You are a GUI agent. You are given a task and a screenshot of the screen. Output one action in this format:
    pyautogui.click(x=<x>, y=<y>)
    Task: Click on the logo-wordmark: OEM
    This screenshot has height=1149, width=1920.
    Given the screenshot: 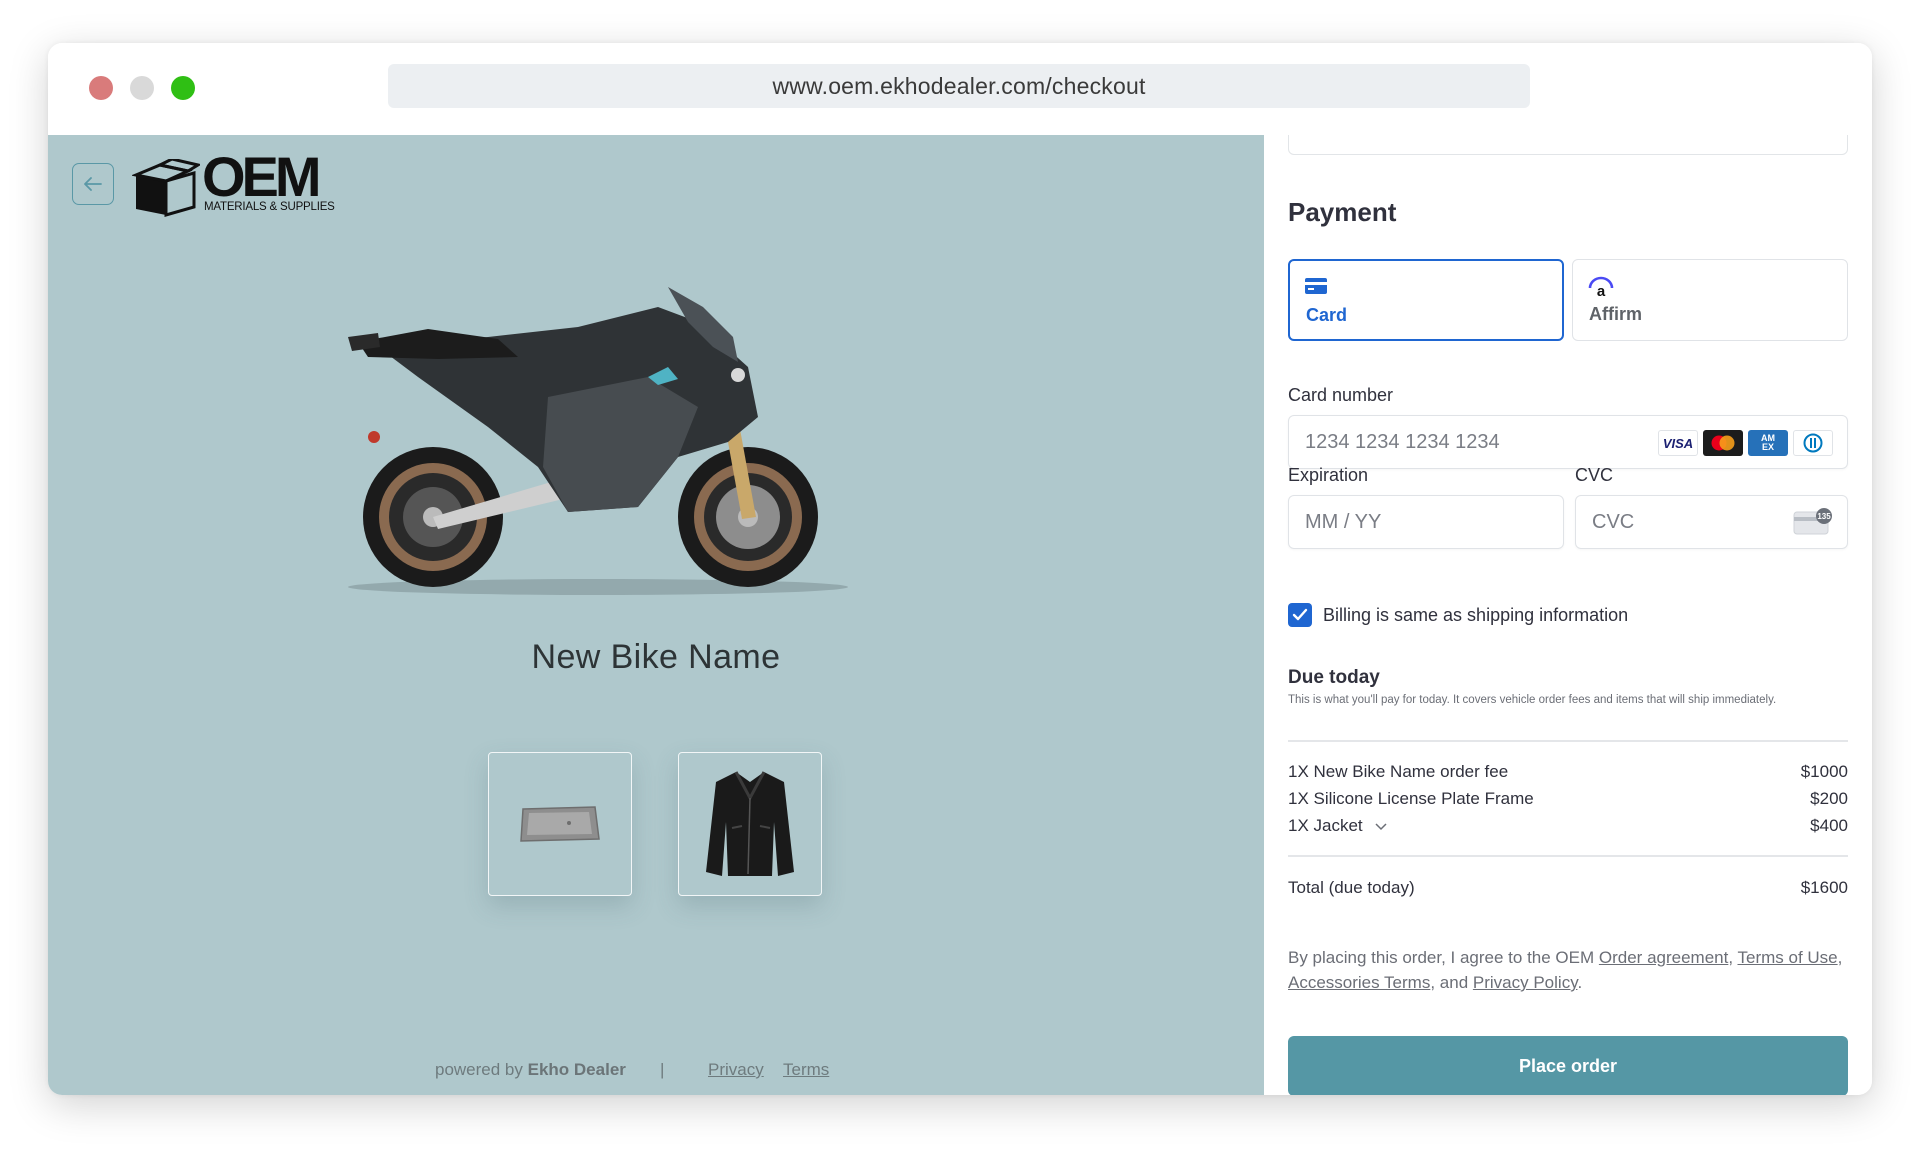 What is the action you would take?
    pyautogui.click(x=262, y=176)
    